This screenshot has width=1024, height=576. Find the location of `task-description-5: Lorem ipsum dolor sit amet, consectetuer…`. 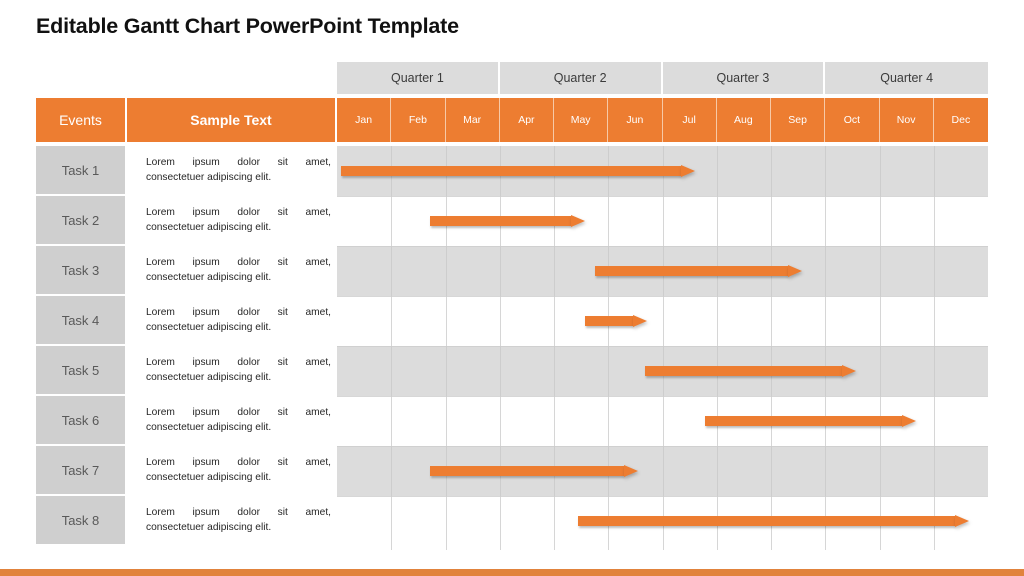

task-description-5: Lorem ipsum dolor sit amet, consectetuer… is located at coordinates (238, 371).